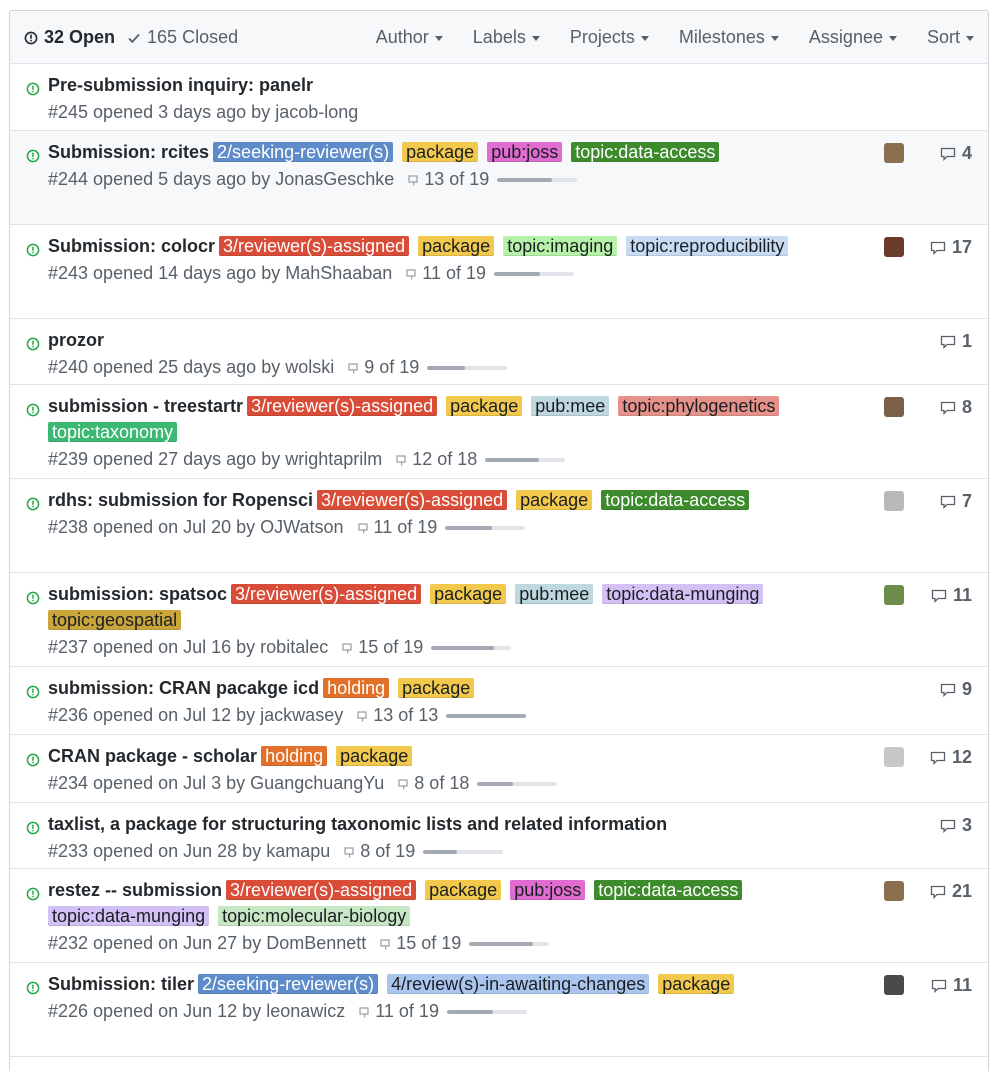 This screenshot has width=998, height=1071. What do you see at coordinates (113, 432) in the screenshot?
I see `issue-label: topic:taxonomy` at bounding box center [113, 432].